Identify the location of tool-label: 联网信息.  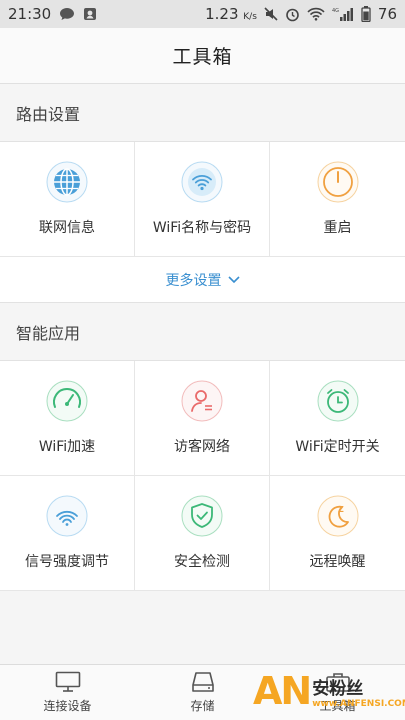
(67, 228).